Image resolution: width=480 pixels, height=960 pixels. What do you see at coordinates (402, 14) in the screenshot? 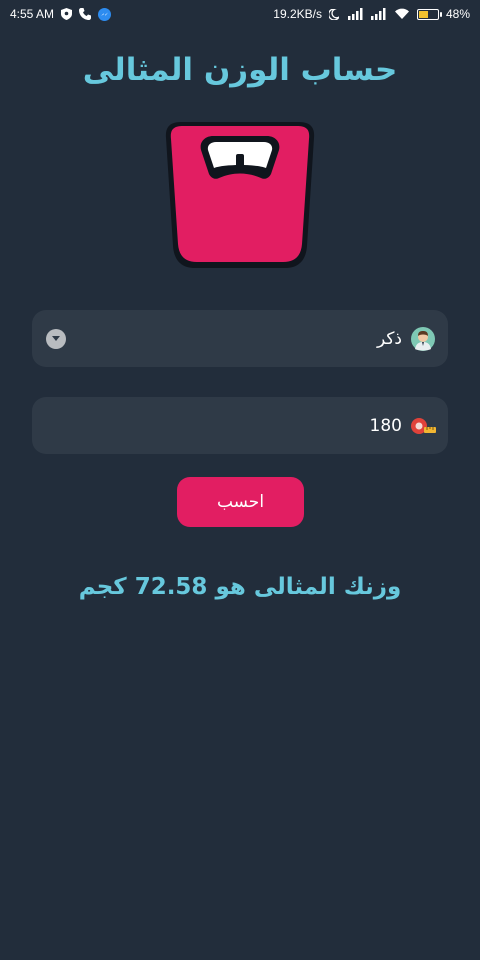
I see `wifi-icon` at bounding box center [402, 14].